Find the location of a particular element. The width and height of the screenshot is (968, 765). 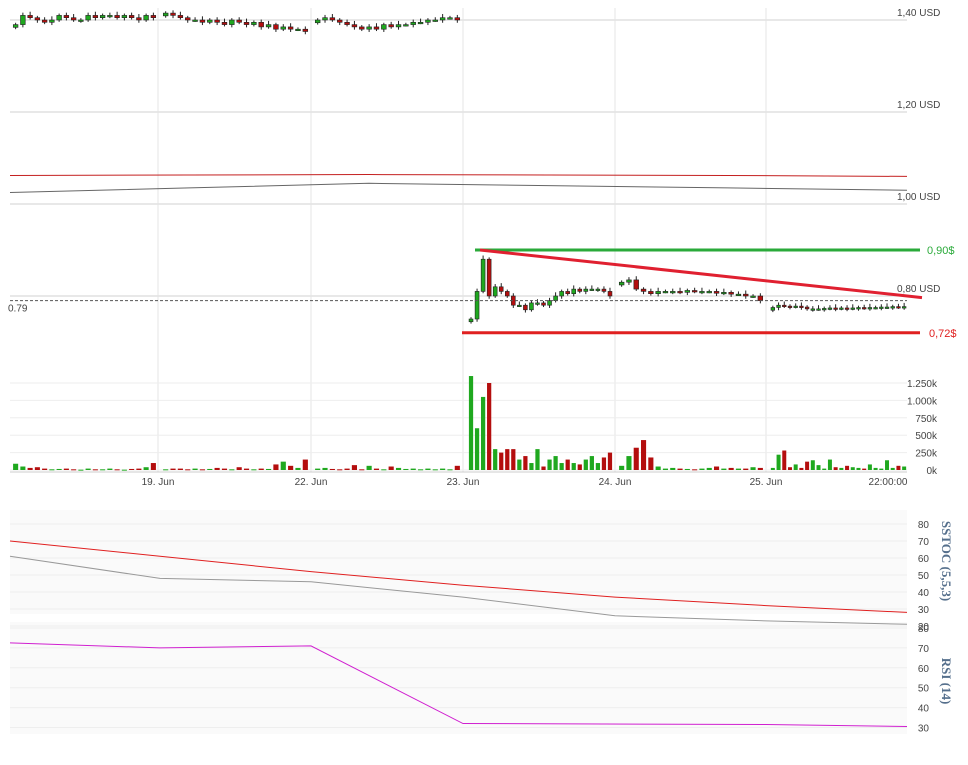

rsi-tick-label: 70 is located at coordinates (924, 649).